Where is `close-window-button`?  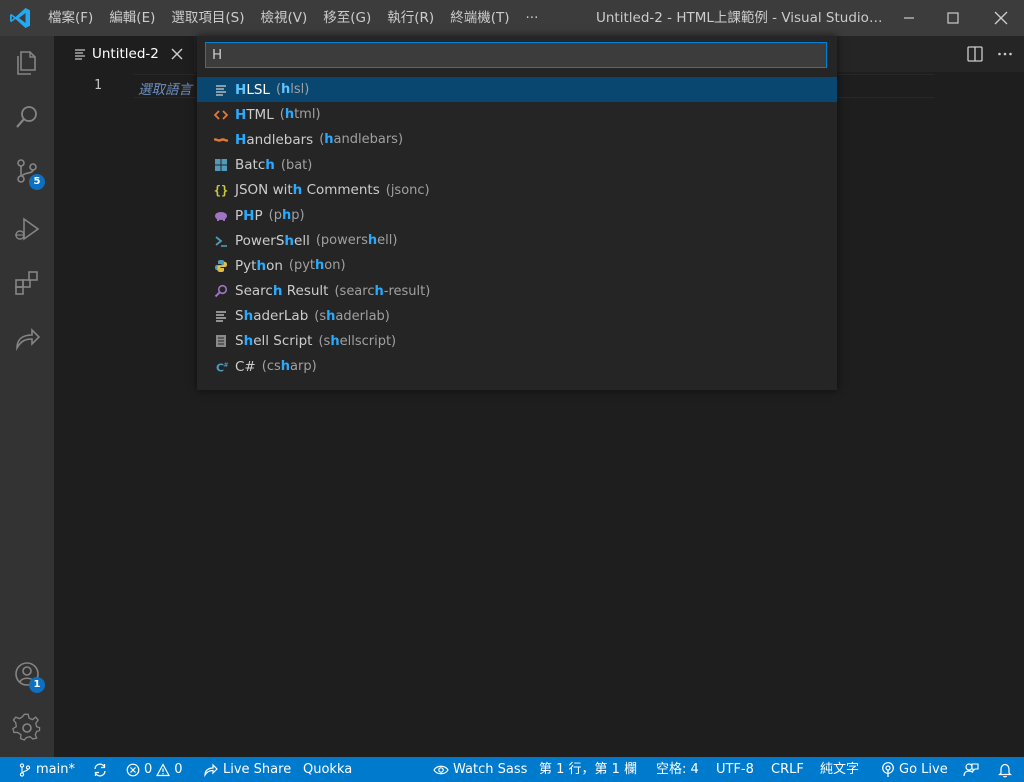
close-window-button is located at coordinates (1001, 18).